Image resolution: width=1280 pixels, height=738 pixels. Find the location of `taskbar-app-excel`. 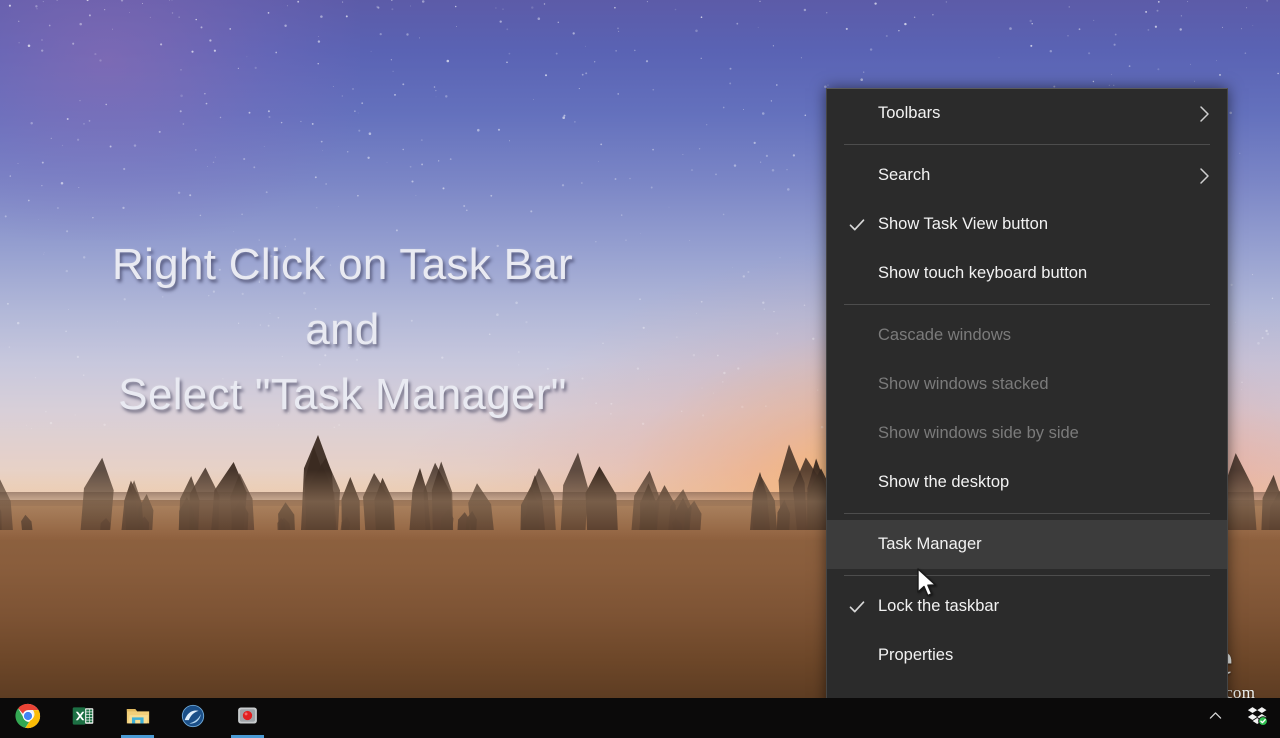

taskbar-app-excel is located at coordinates (82, 718).